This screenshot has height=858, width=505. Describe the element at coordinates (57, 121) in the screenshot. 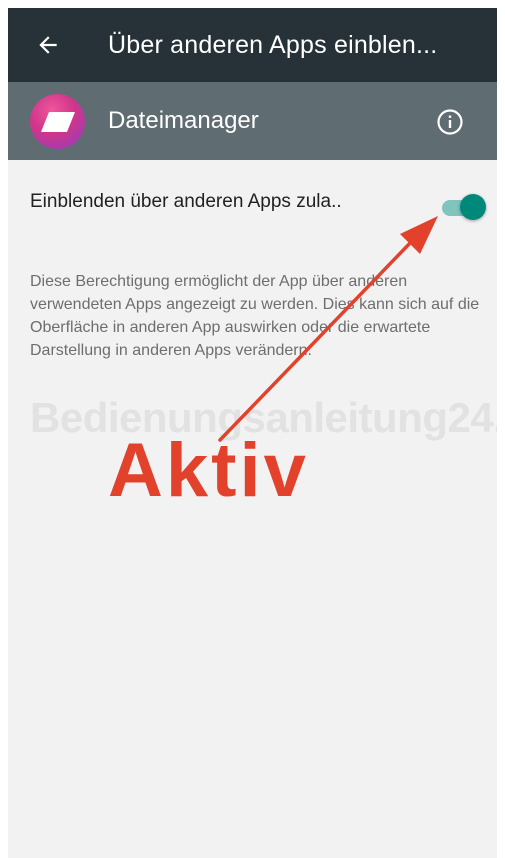

I see `file-manager-app-icon` at that location.